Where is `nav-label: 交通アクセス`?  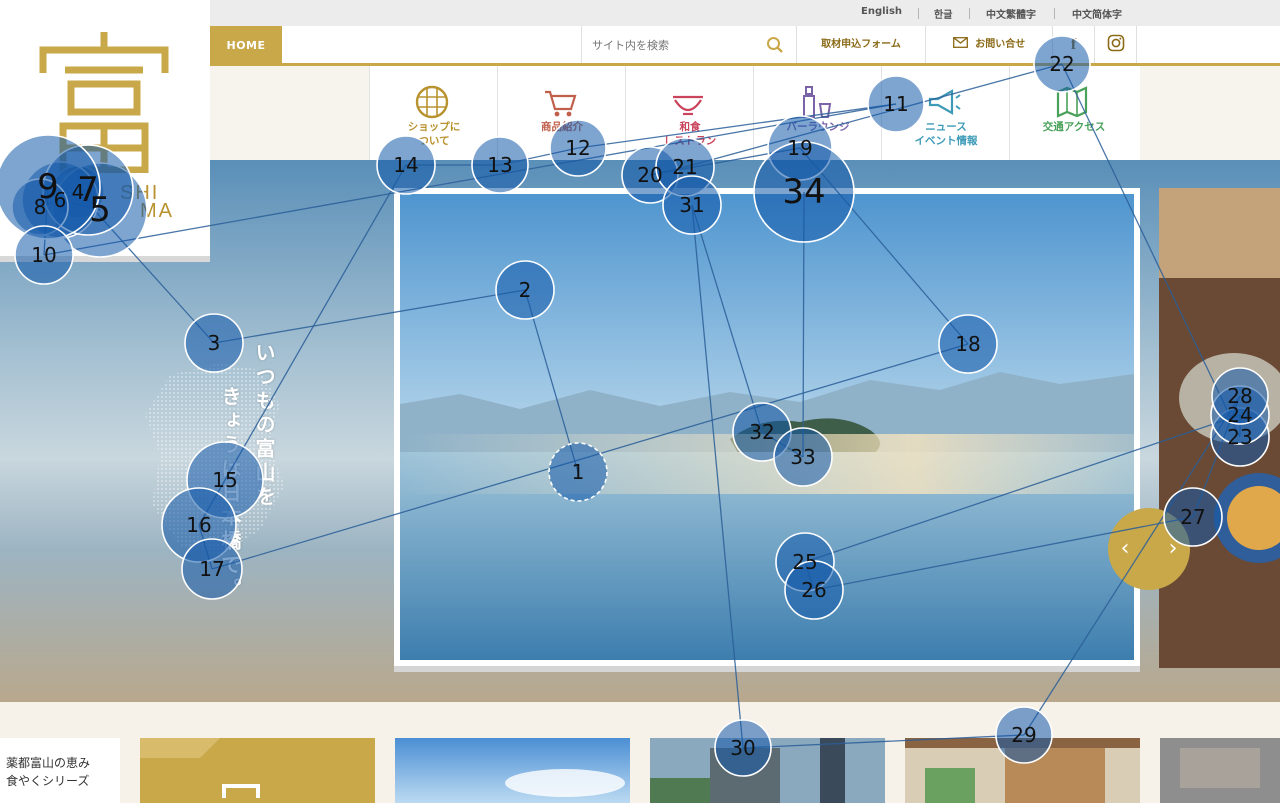
nav-label: 交通アクセス is located at coordinates (1074, 127).